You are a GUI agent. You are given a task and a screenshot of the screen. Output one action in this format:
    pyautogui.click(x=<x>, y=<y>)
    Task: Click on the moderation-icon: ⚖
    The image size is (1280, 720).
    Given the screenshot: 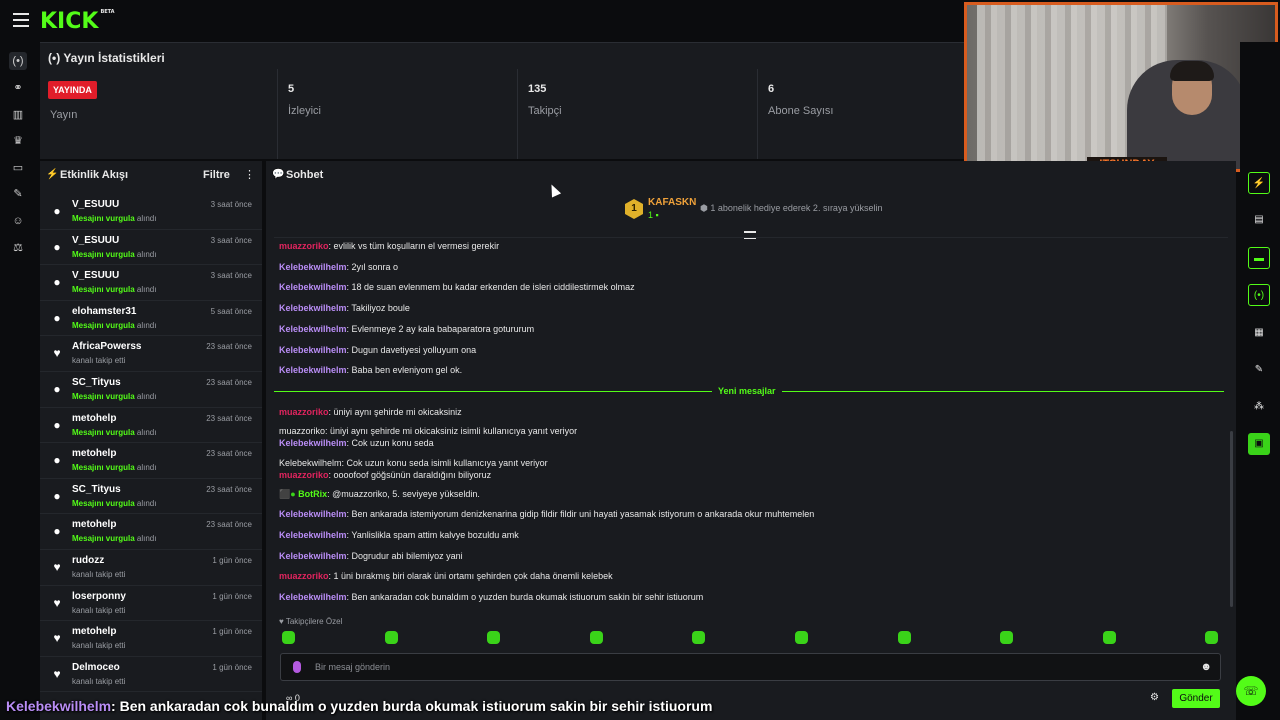 What is the action you would take?
    pyautogui.click(x=18, y=248)
    